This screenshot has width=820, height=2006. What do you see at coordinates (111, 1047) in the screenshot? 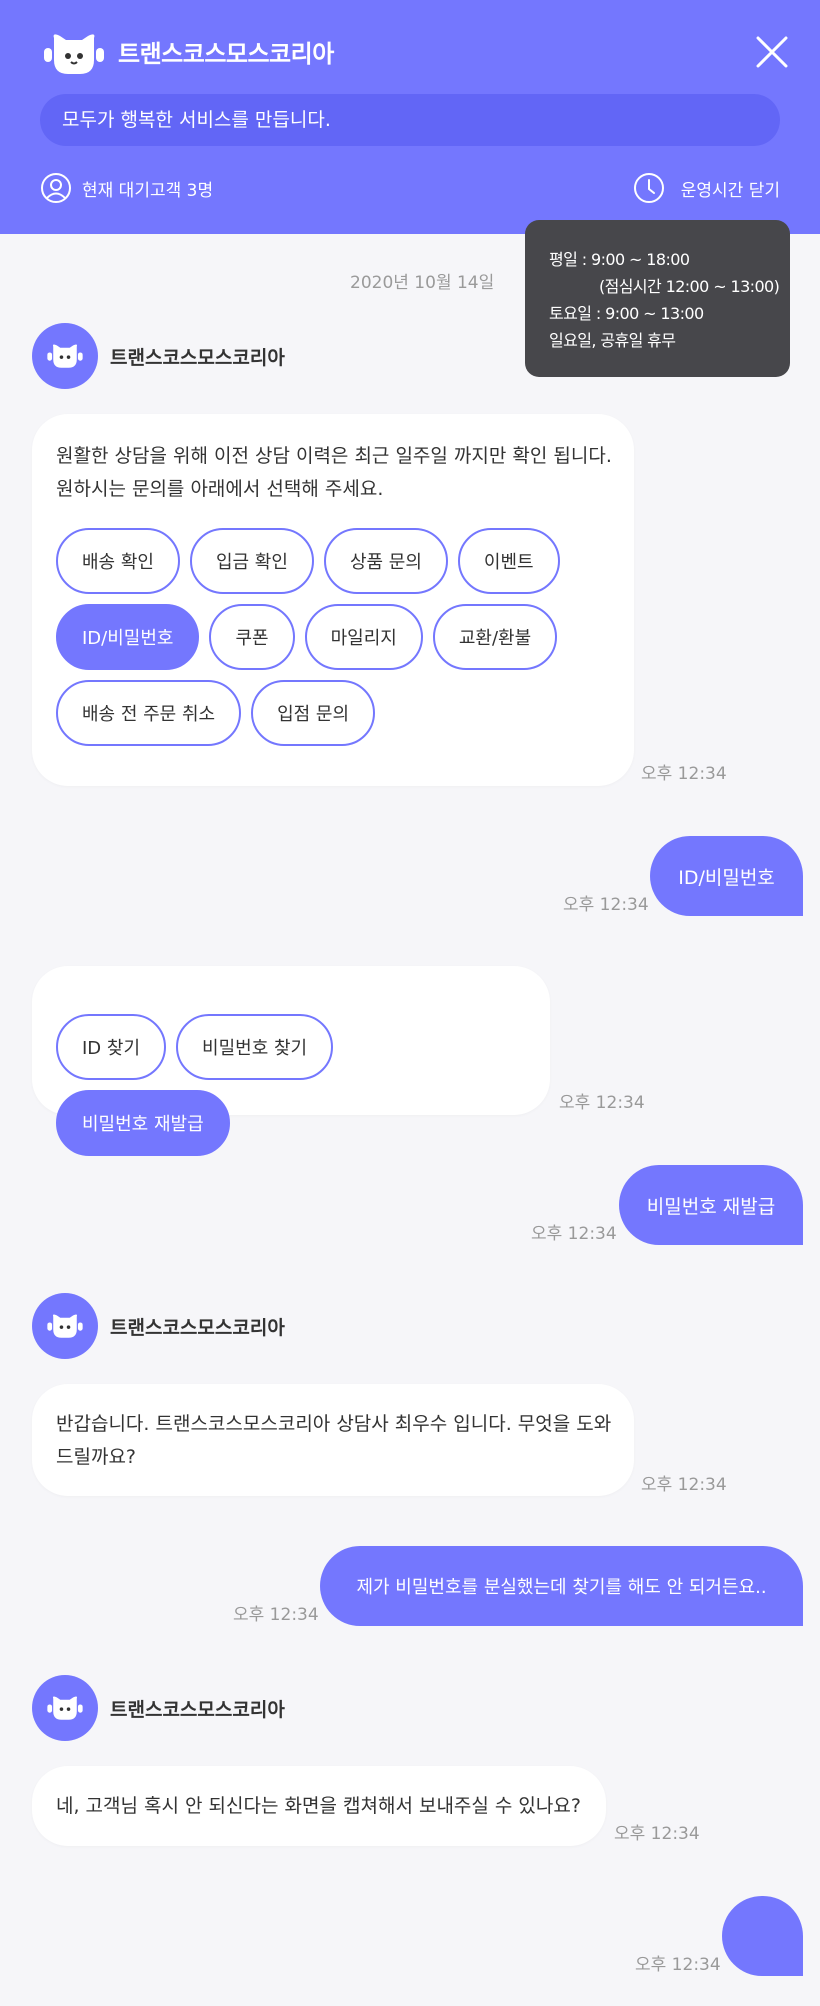
I see `chip-find-id: ID 찾기` at bounding box center [111, 1047].